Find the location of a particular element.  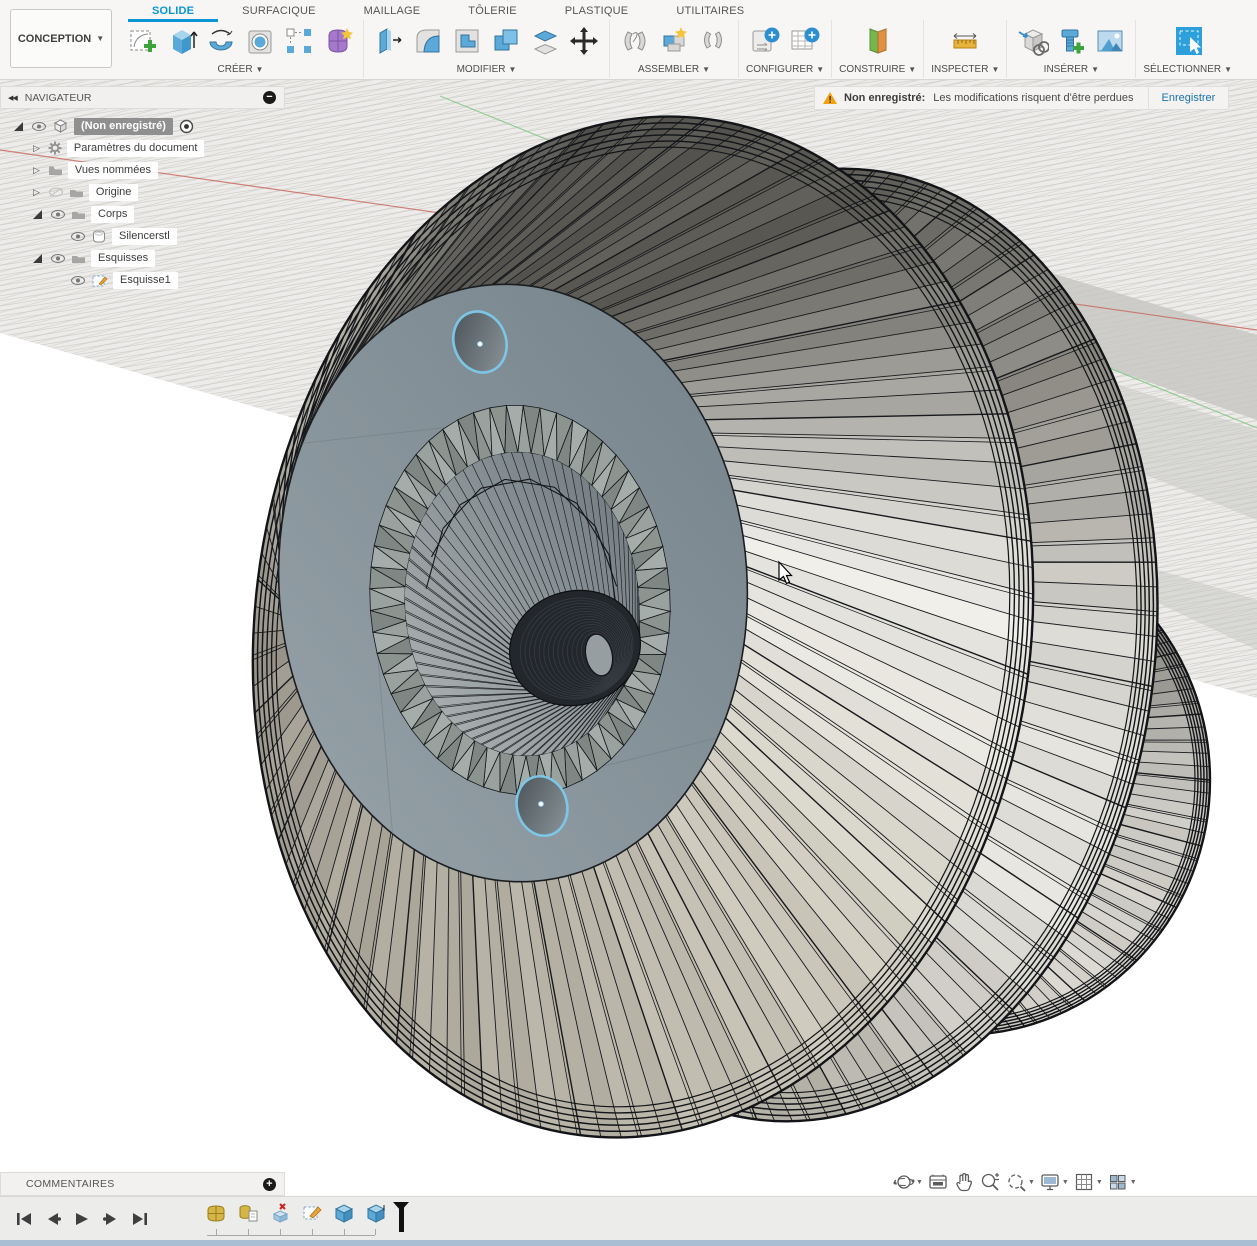

timeline-position-marker is located at coordinates (401, 1217).